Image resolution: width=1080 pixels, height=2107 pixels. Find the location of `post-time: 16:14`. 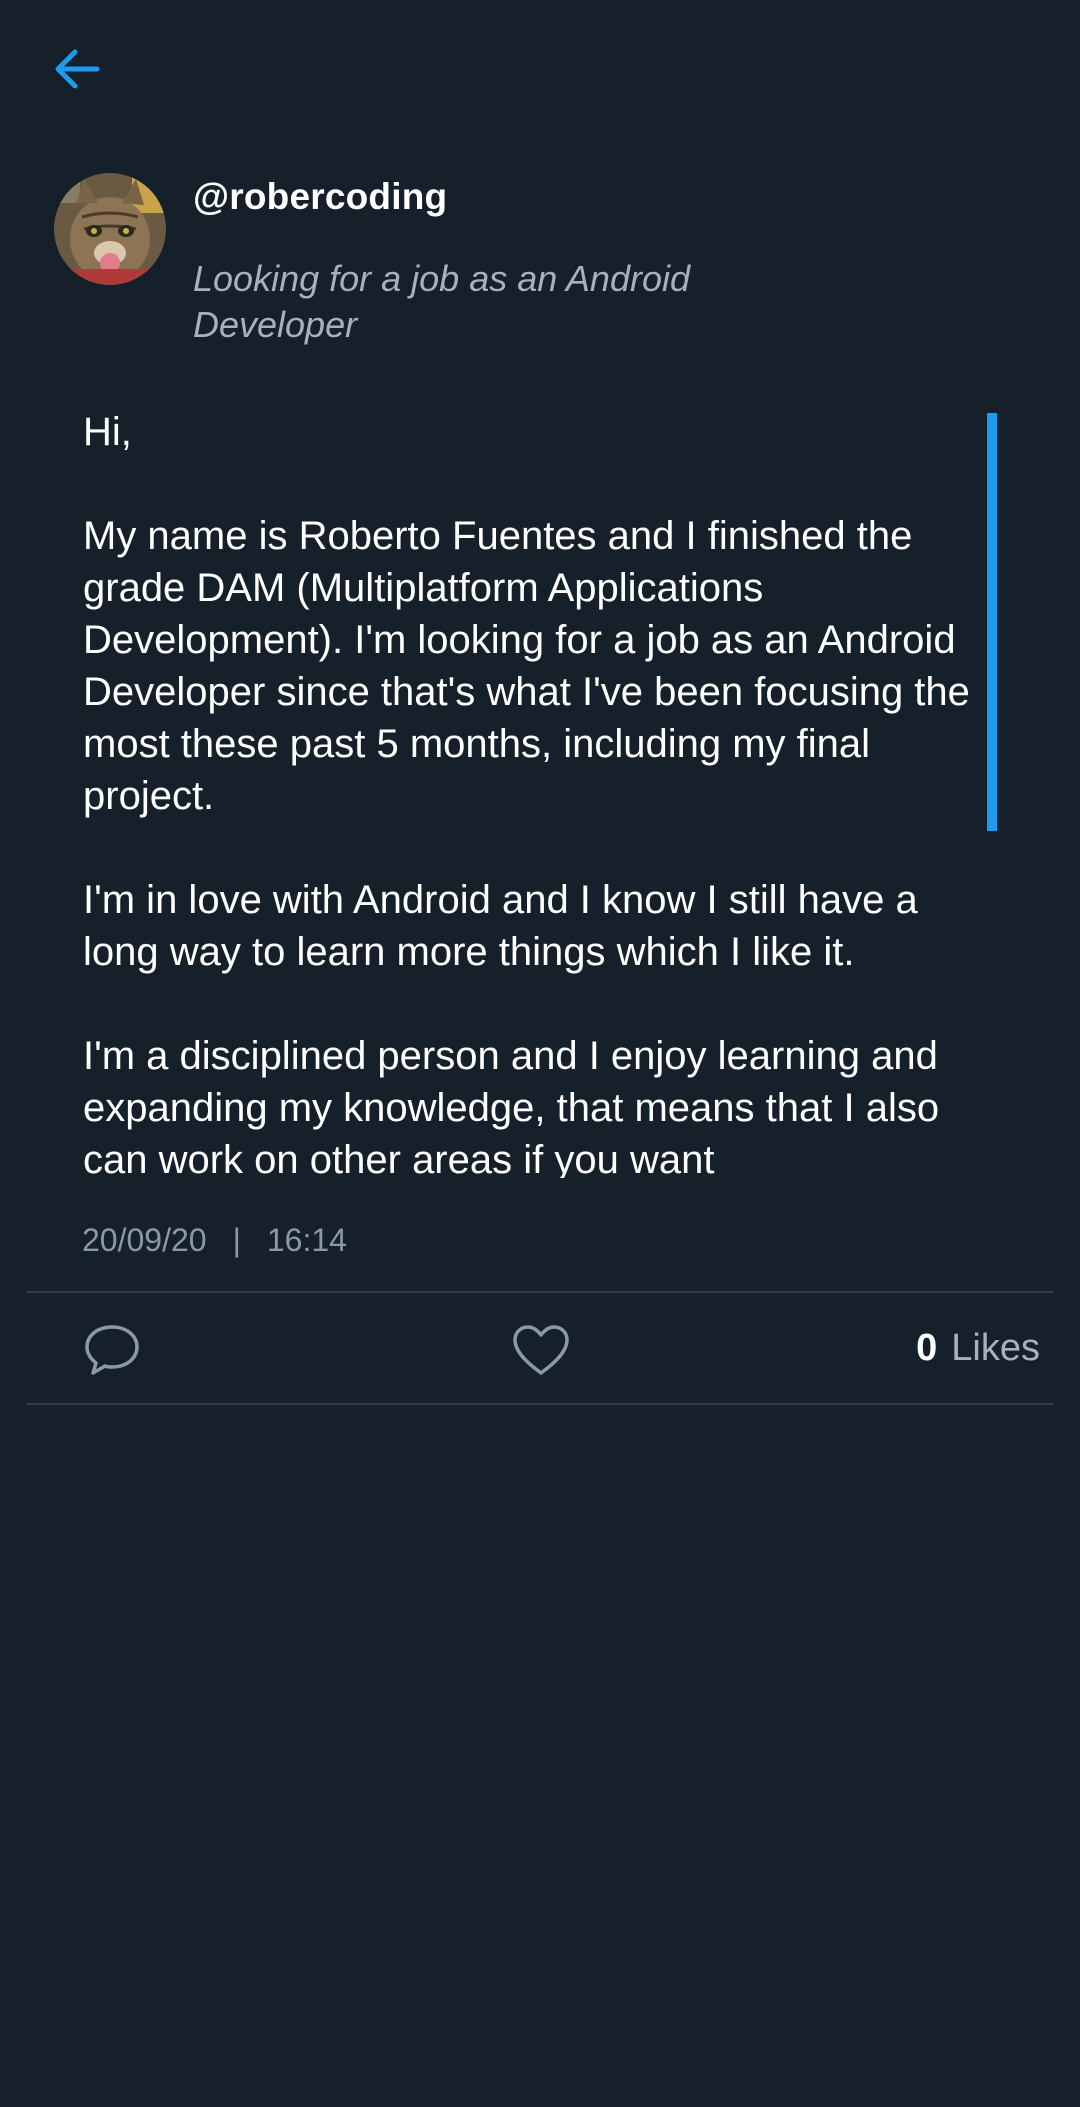

post-time: 16:14 is located at coordinates (306, 1240).